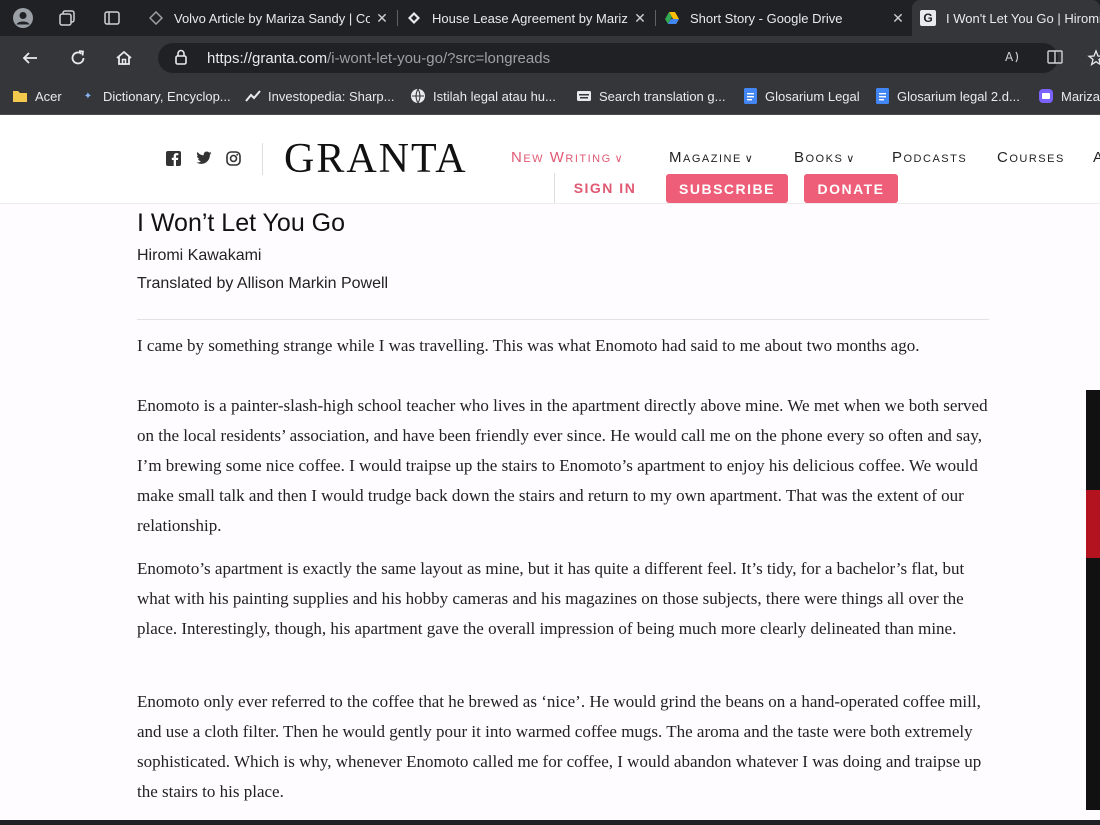 This screenshot has height=825, width=1100. I want to click on investopedia-icon, so click(253, 96).